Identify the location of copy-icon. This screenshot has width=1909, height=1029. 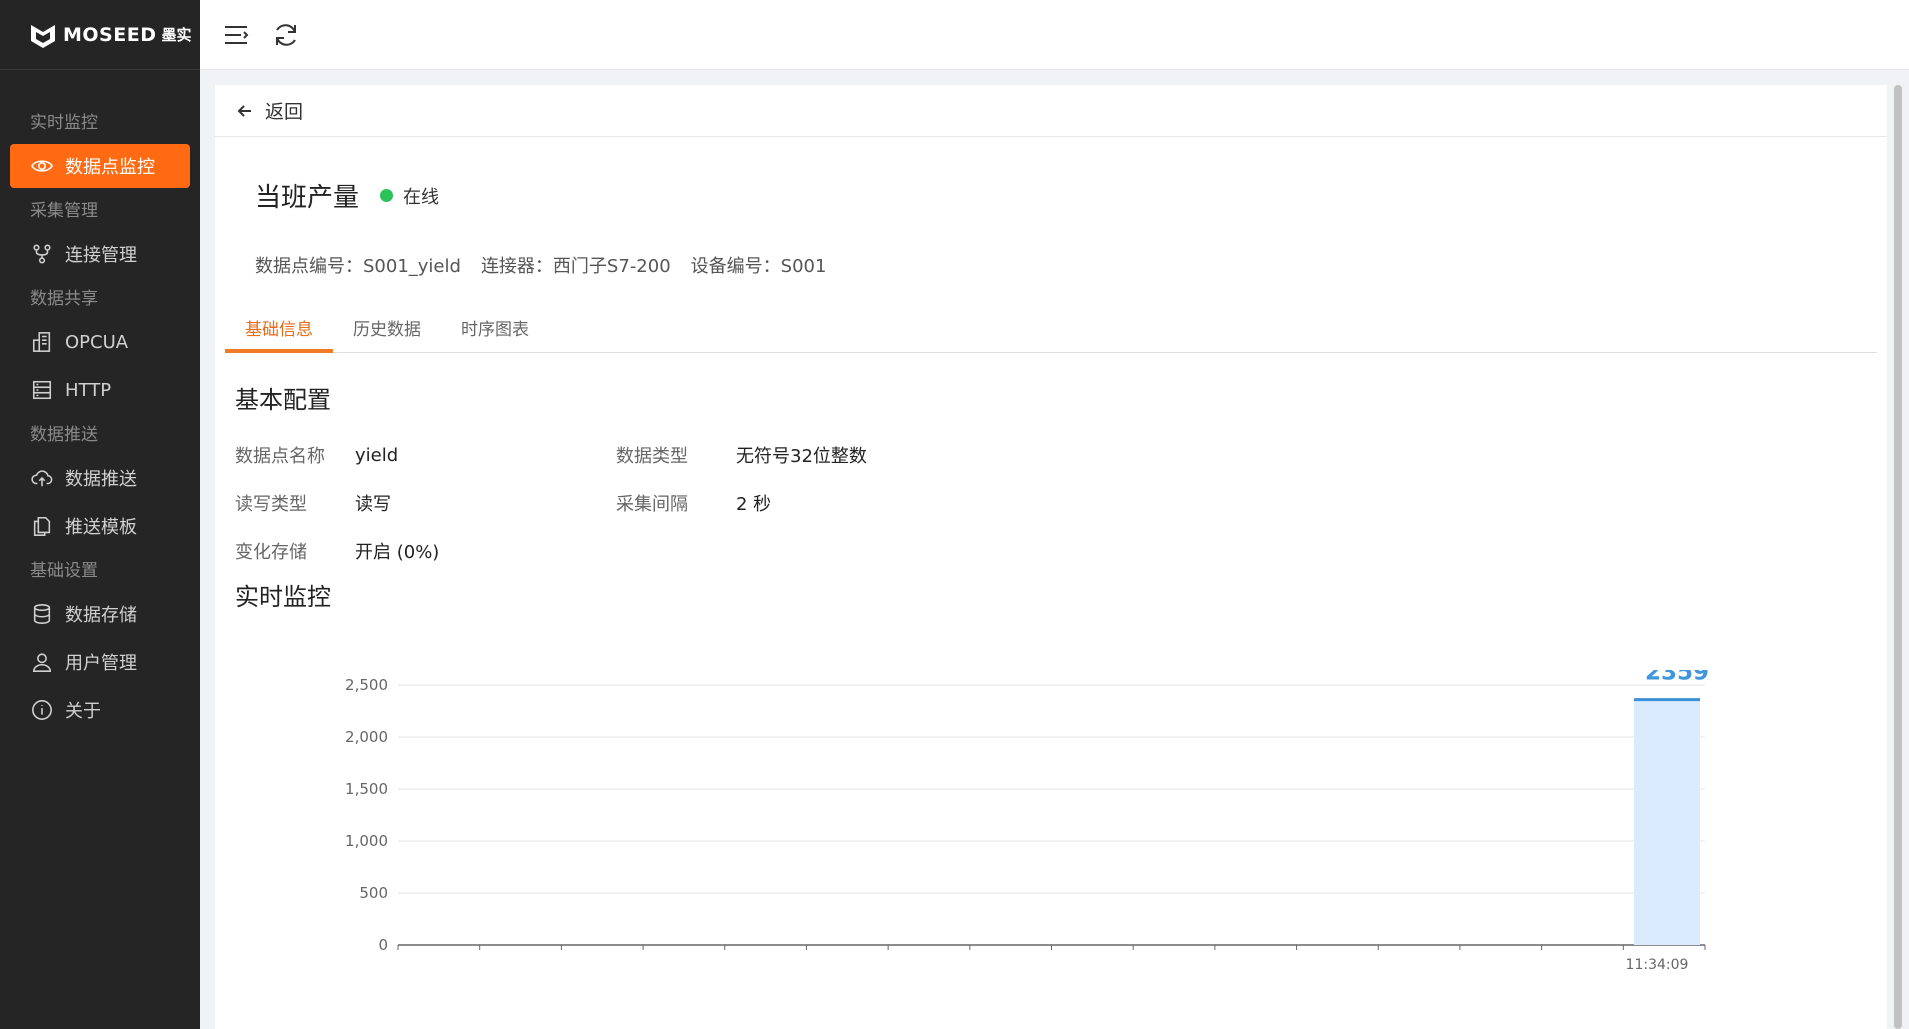
(42, 526).